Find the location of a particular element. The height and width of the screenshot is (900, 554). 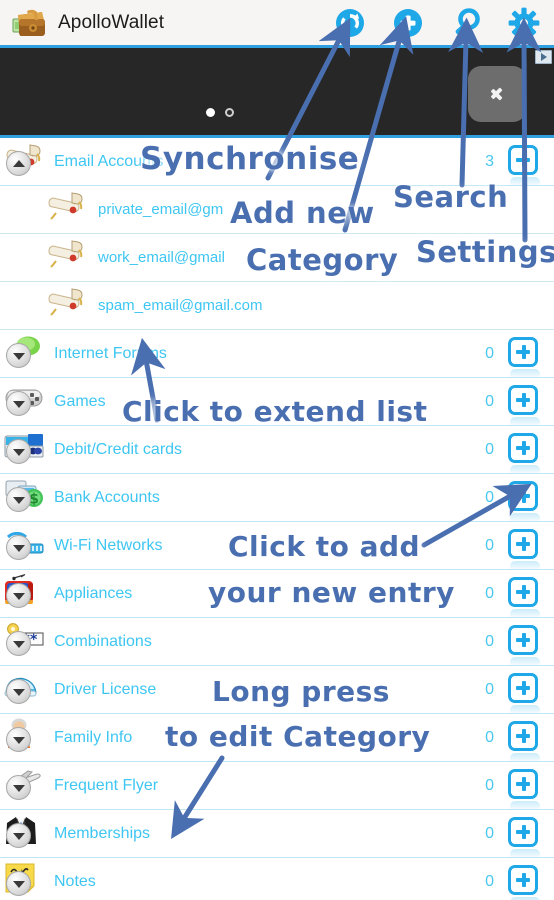

category-label: Driver License is located at coordinates (105, 689).